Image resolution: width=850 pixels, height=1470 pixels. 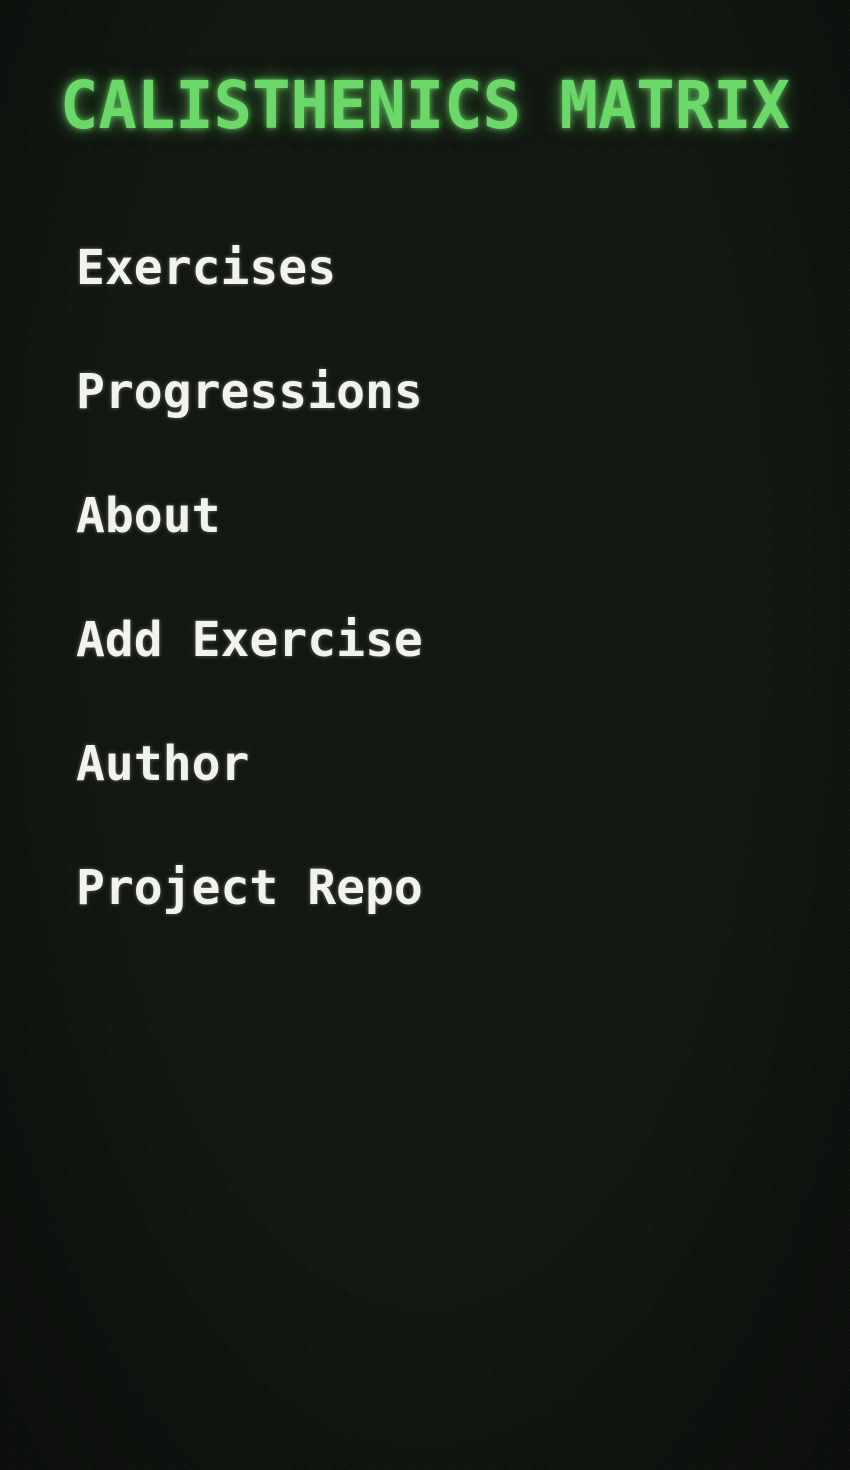 I want to click on nav-item-author: Author, so click(x=249, y=790).